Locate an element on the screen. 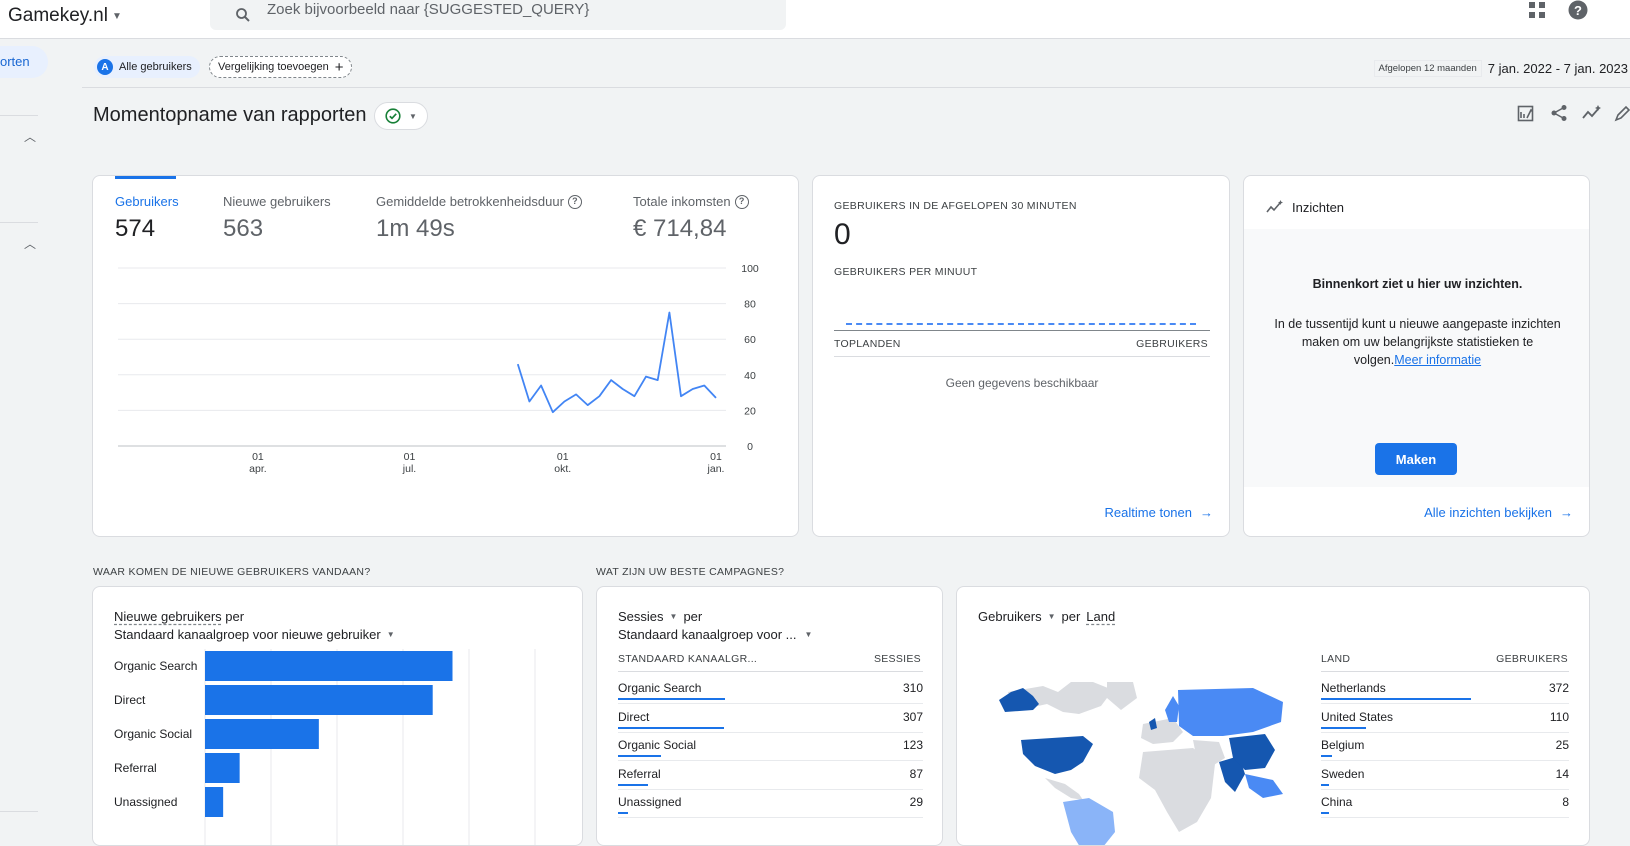  card-title: Gebruikers ▼ per Land is located at coordinates (1046, 616).